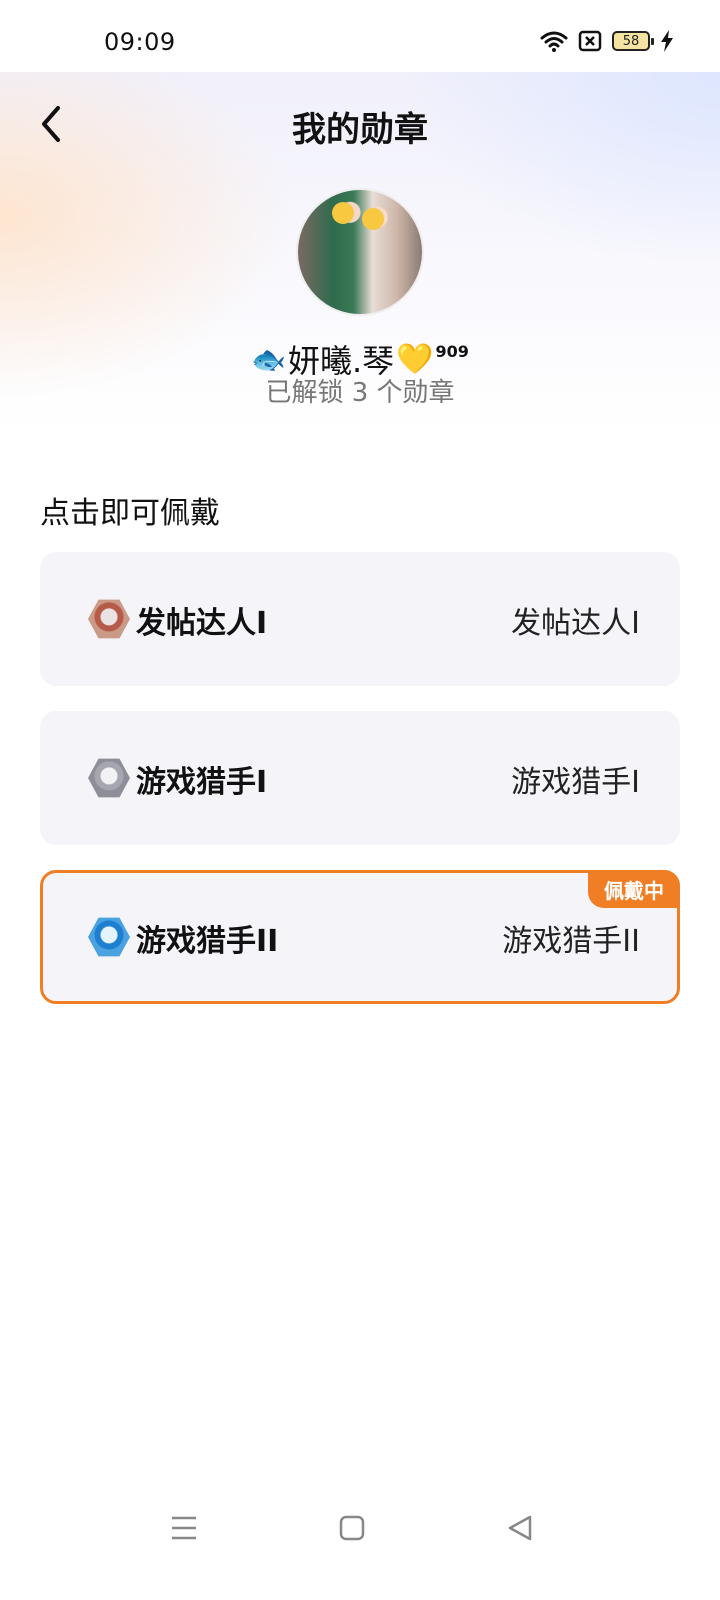  Describe the element at coordinates (634, 889) in the screenshot. I see `wearing-tag: 佩戴中` at that location.